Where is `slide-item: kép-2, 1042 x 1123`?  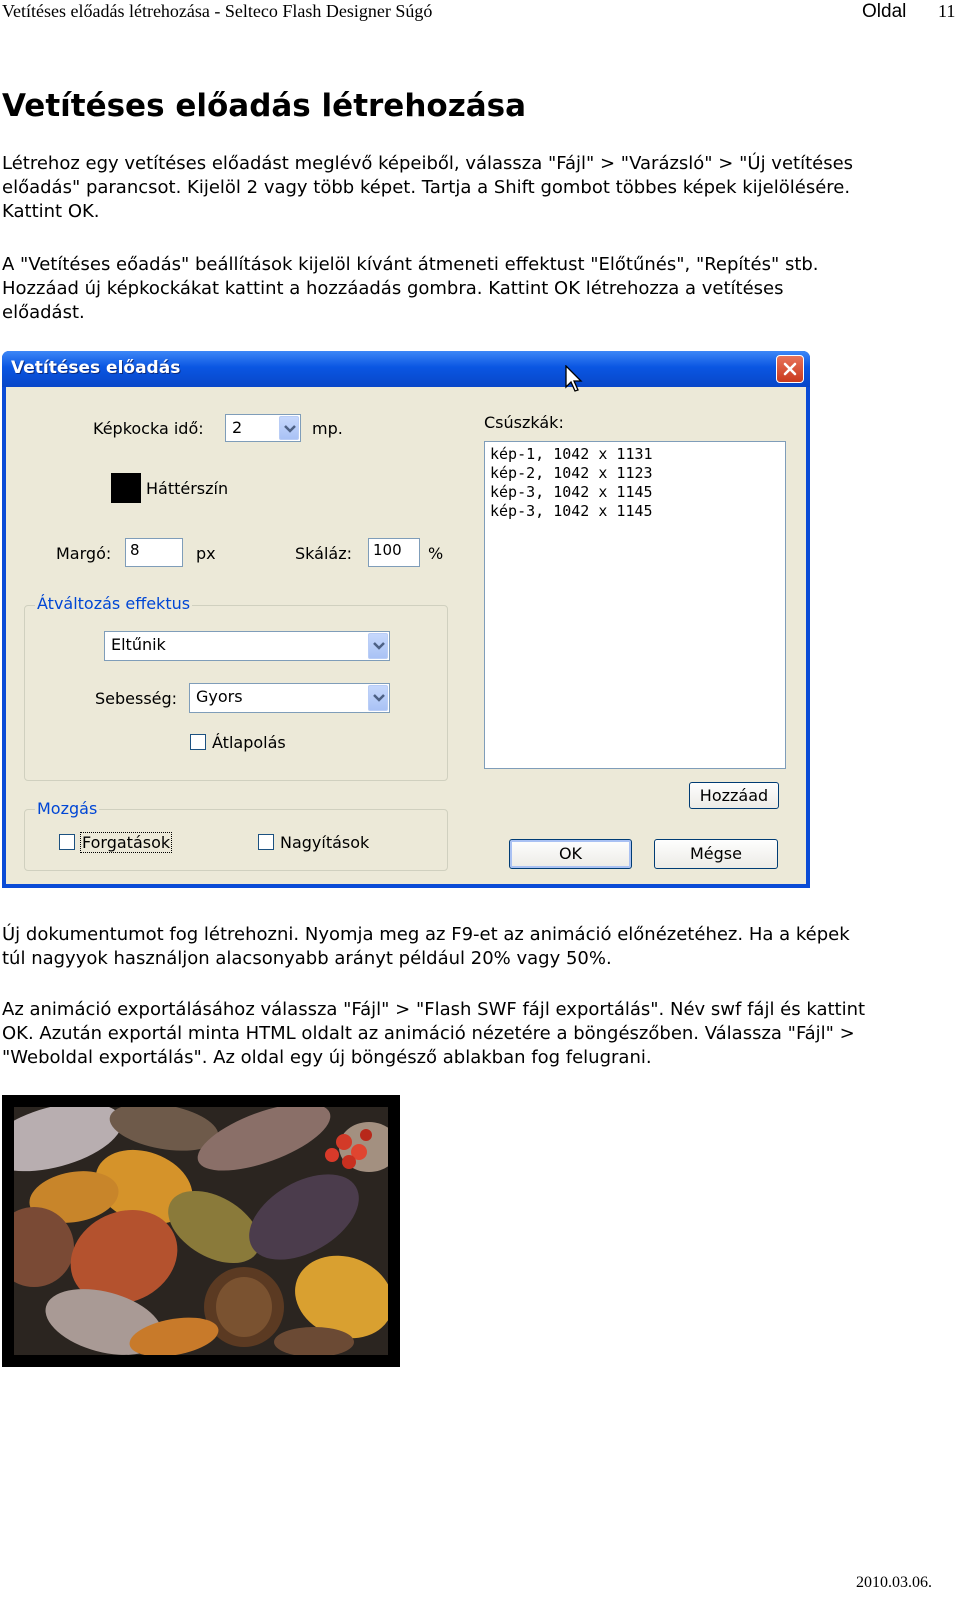 slide-item: kép-2, 1042 x 1123 is located at coordinates (635, 473).